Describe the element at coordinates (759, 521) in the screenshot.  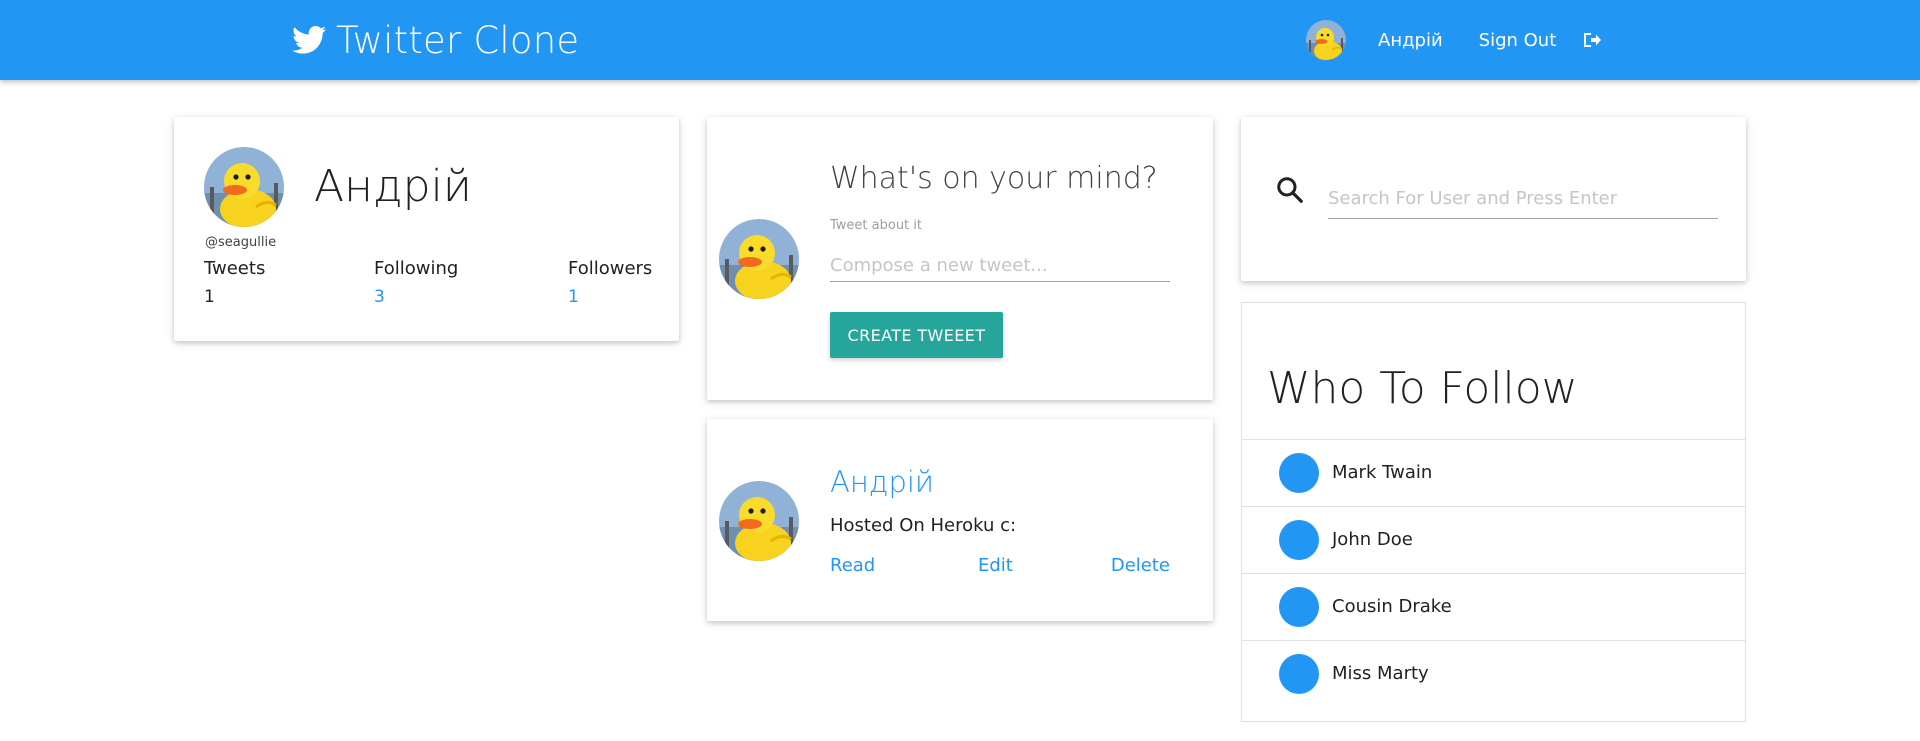
I see `tweet-author-avatar` at that location.